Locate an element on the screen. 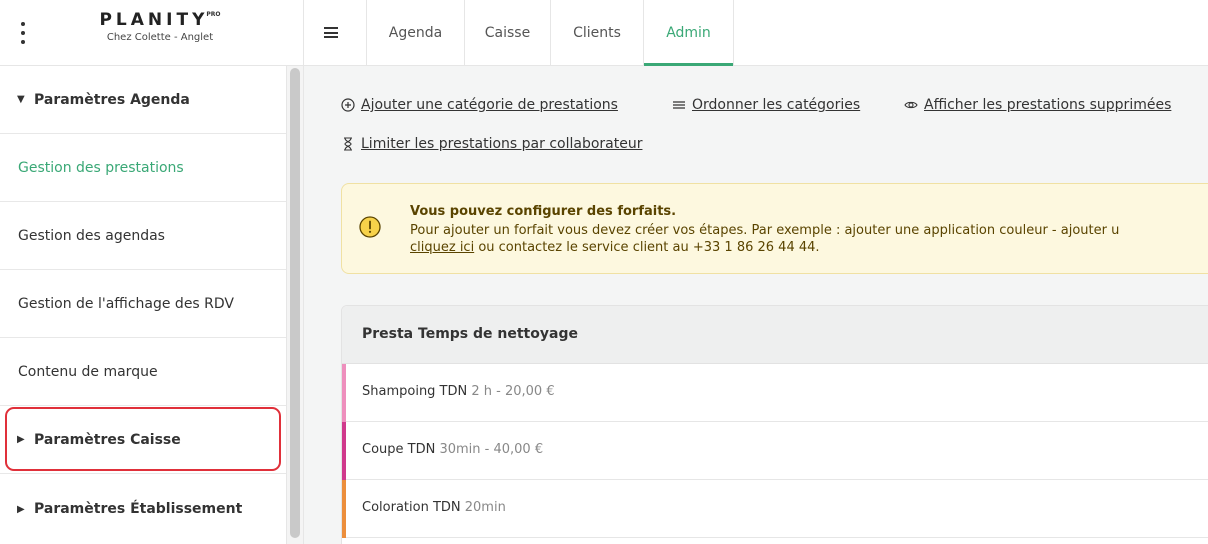  sidebar-item-label: Contenu de marque is located at coordinates (88, 371).